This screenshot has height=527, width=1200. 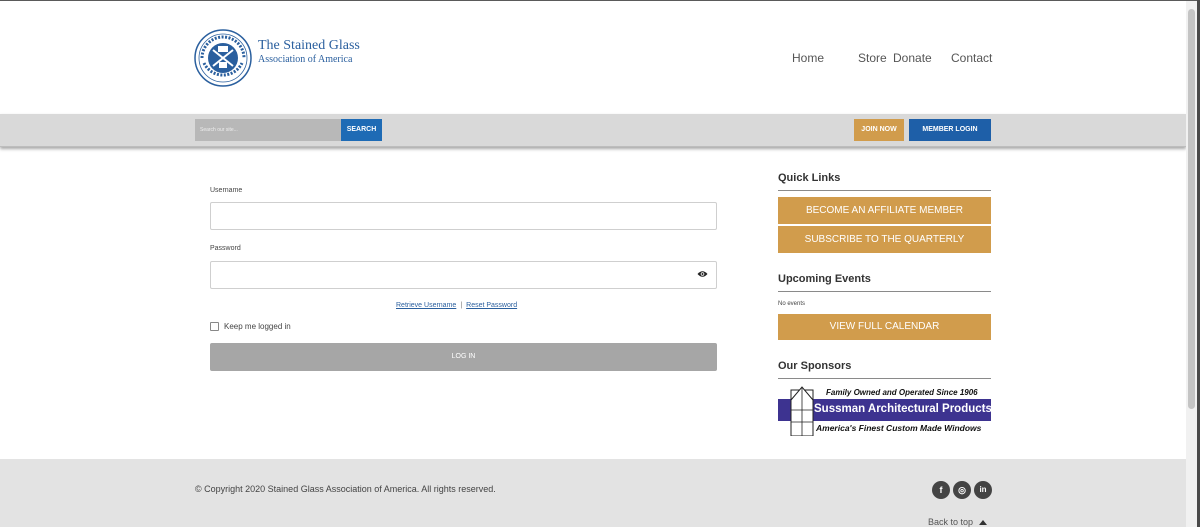 I want to click on show-password-eye-icon, so click(x=702, y=274).